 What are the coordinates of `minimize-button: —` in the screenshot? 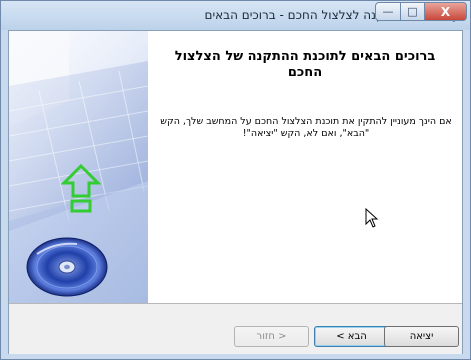 It's located at (388, 11).